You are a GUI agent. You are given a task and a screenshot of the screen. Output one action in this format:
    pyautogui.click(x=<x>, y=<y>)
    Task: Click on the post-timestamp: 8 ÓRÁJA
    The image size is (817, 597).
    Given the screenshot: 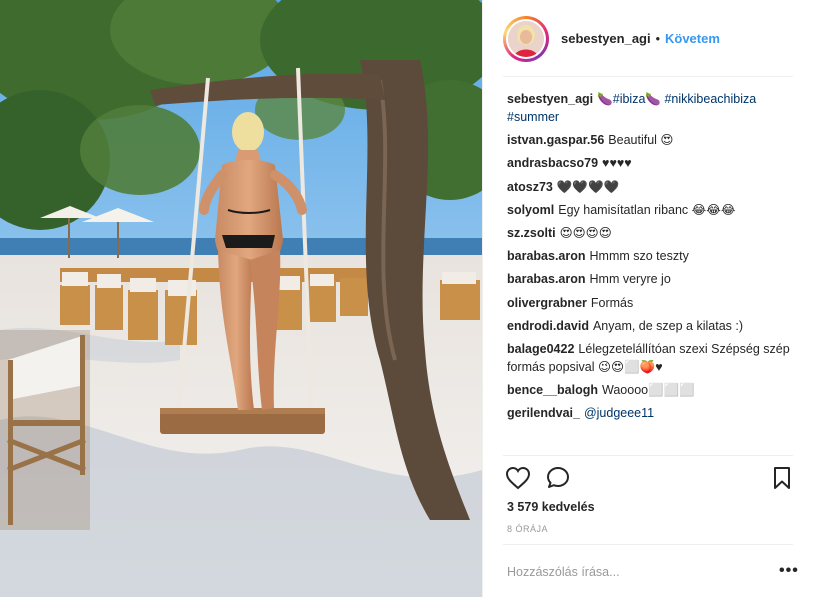 What is the action you would take?
    pyautogui.click(x=527, y=529)
    